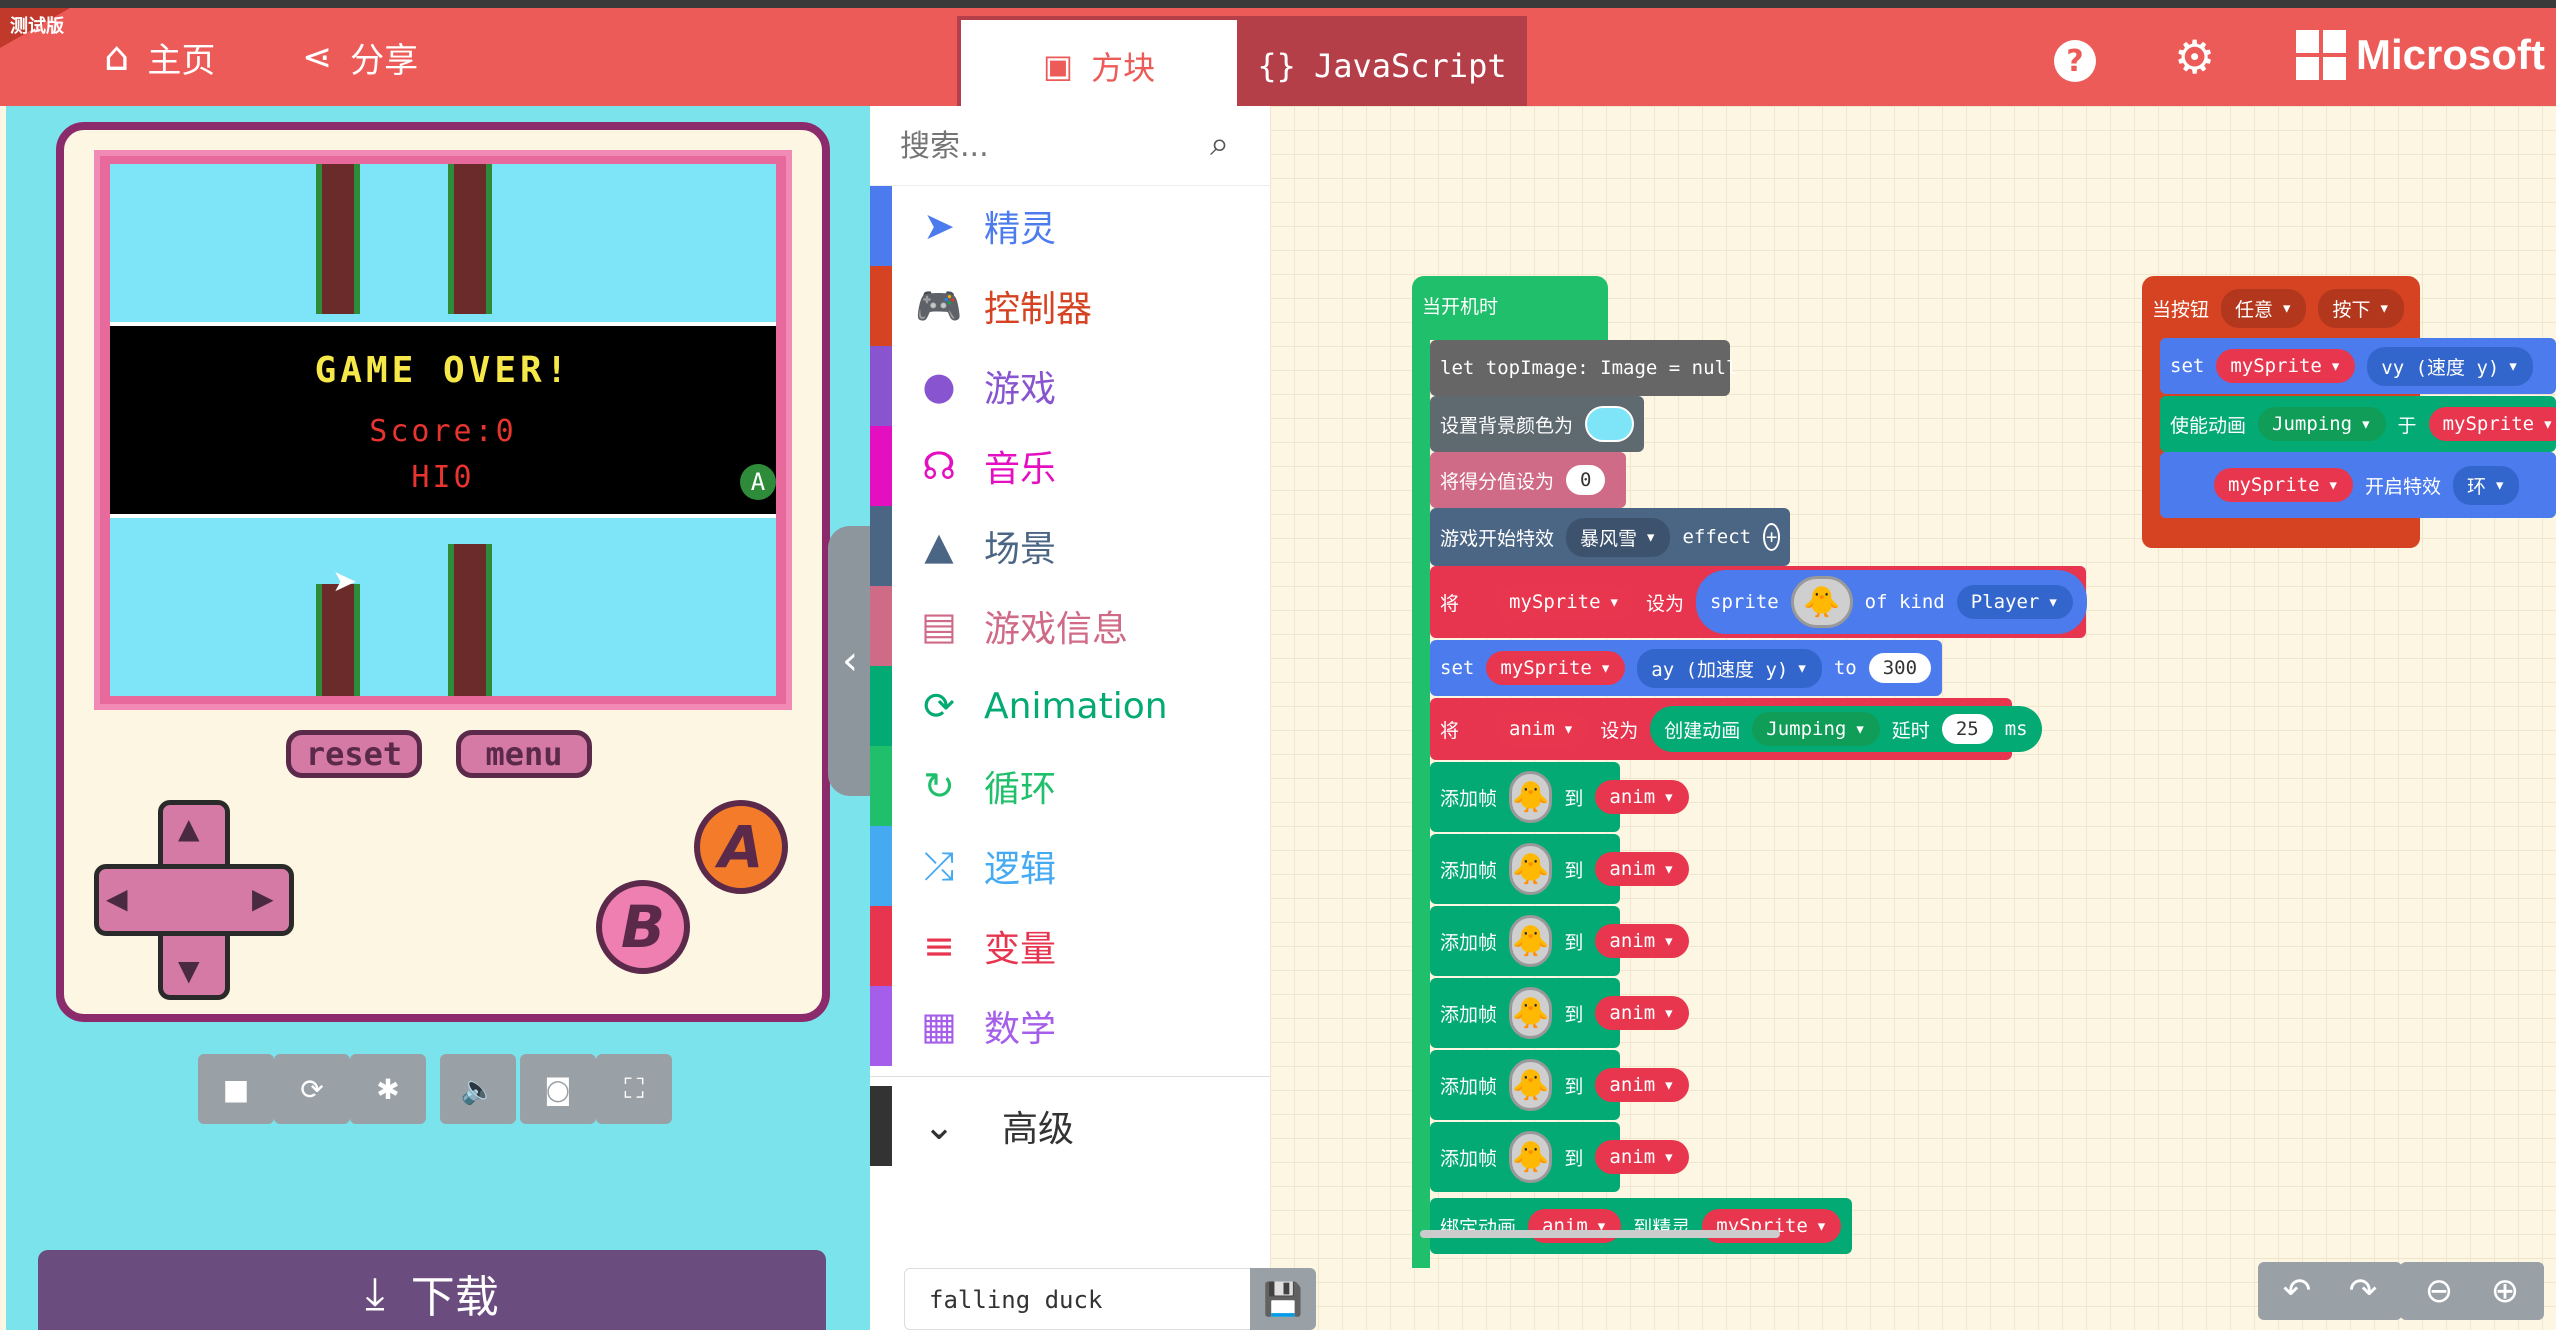  What do you see at coordinates (2014, 602) in the screenshot?
I see `kind-dropdown: Player ▾` at bounding box center [2014, 602].